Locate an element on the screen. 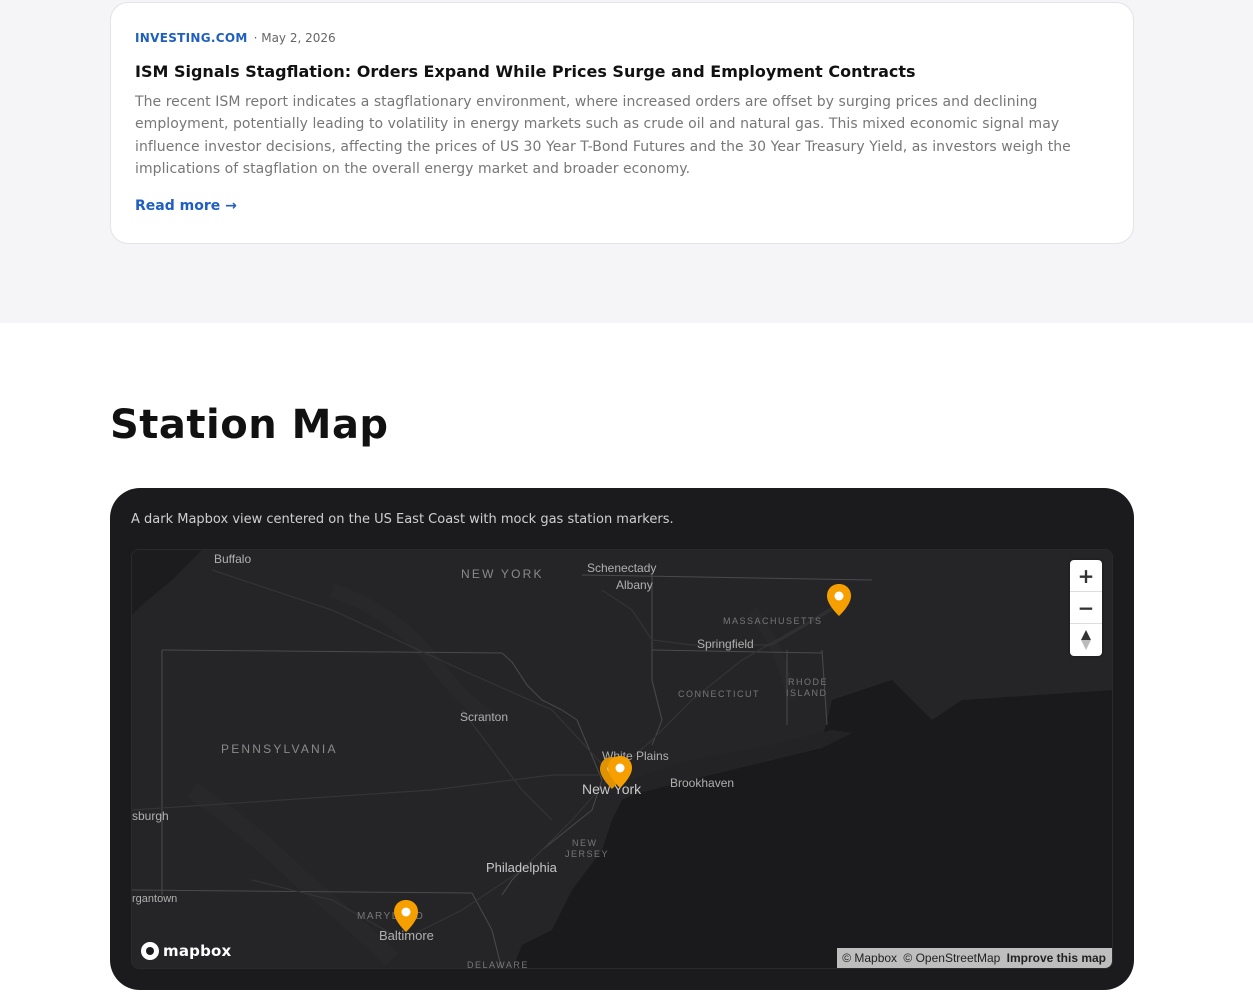  mapbox-logo-text: mapbox is located at coordinates (197, 951).